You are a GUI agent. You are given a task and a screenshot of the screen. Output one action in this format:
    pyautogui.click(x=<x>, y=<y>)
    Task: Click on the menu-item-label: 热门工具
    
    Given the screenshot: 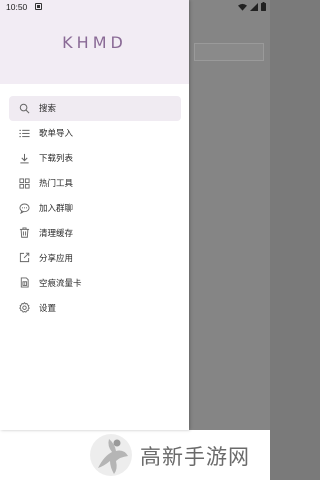 What is the action you would take?
    pyautogui.click(x=56, y=184)
    